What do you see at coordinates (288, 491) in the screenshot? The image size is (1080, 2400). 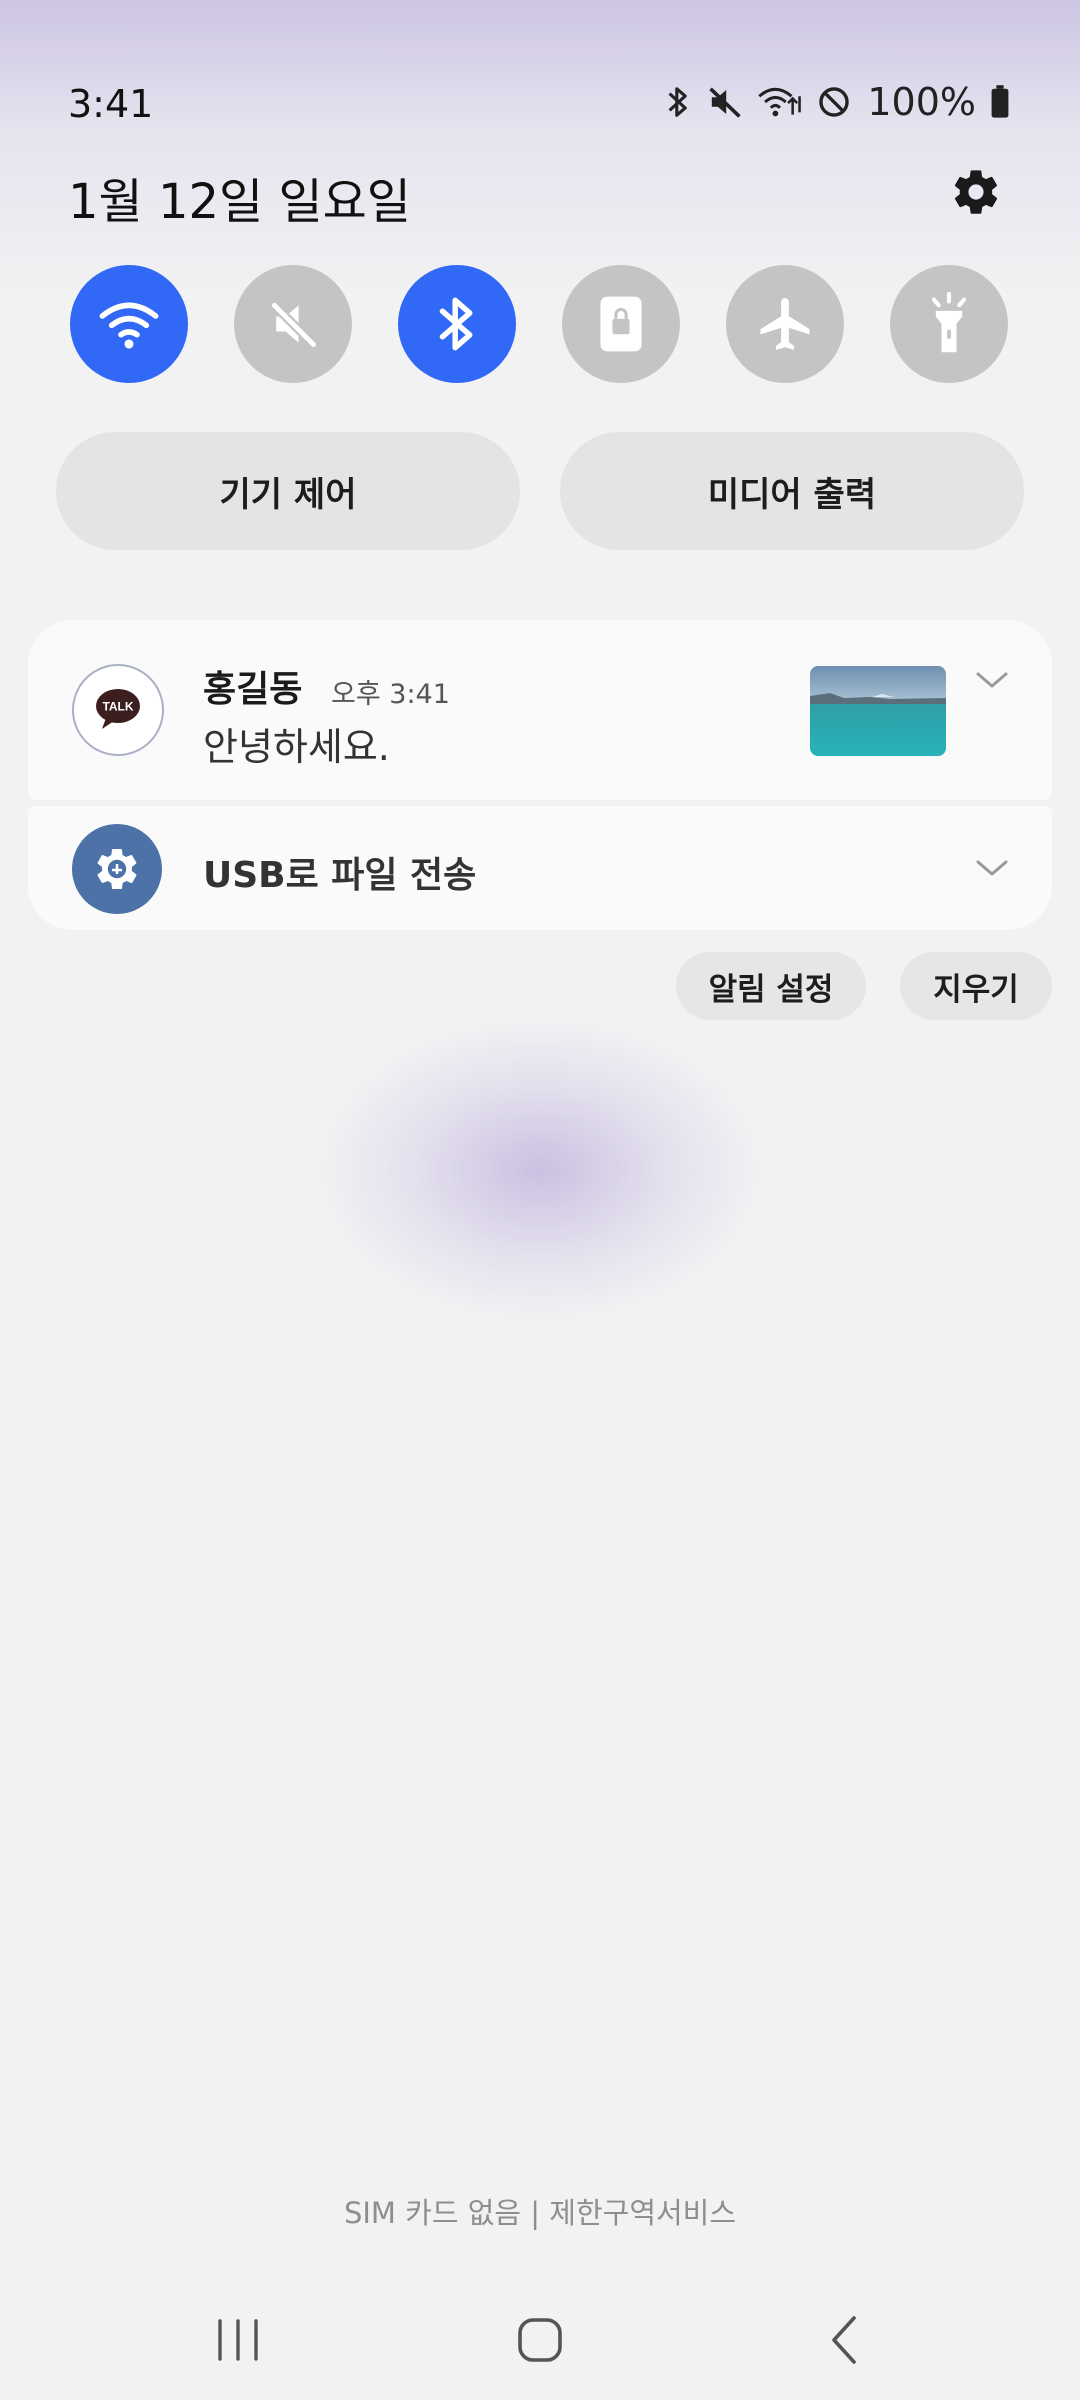 I see `device-control-button: 기기 제어` at bounding box center [288, 491].